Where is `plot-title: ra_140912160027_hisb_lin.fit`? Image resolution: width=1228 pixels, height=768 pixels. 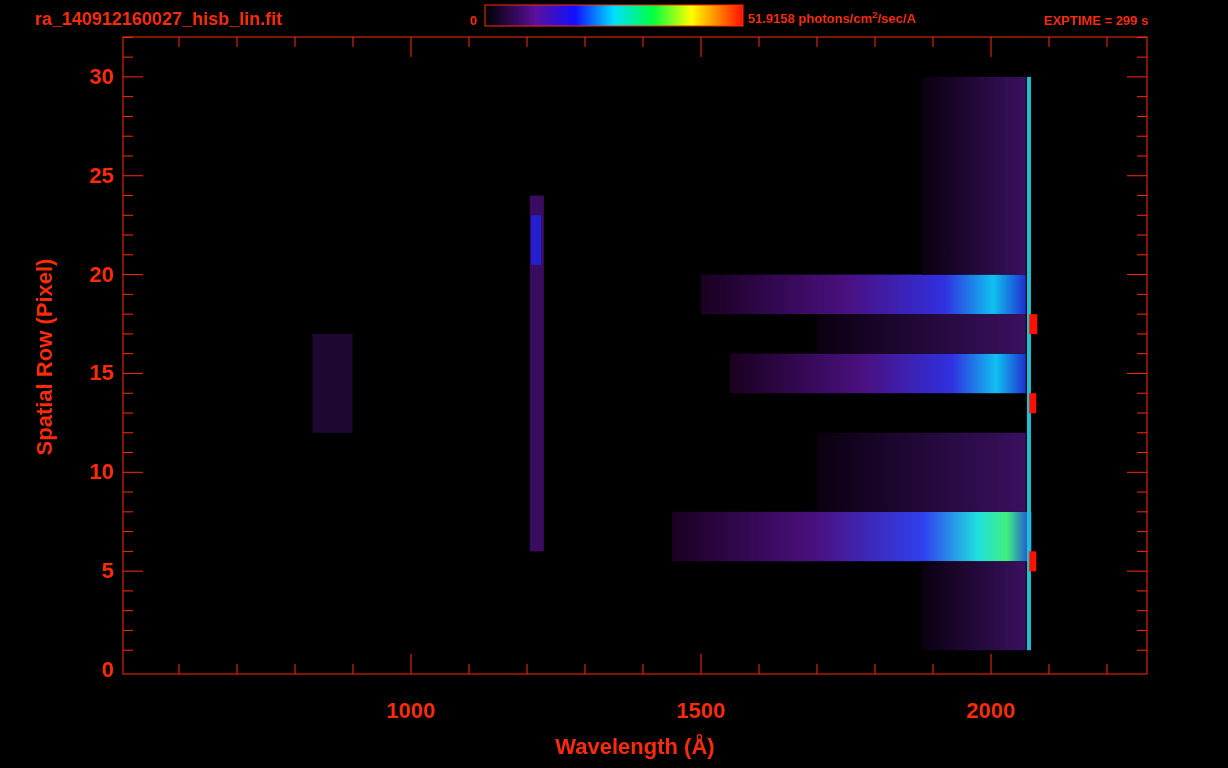
plot-title: ra_140912160027_hisb_lin.fit is located at coordinates (159, 19).